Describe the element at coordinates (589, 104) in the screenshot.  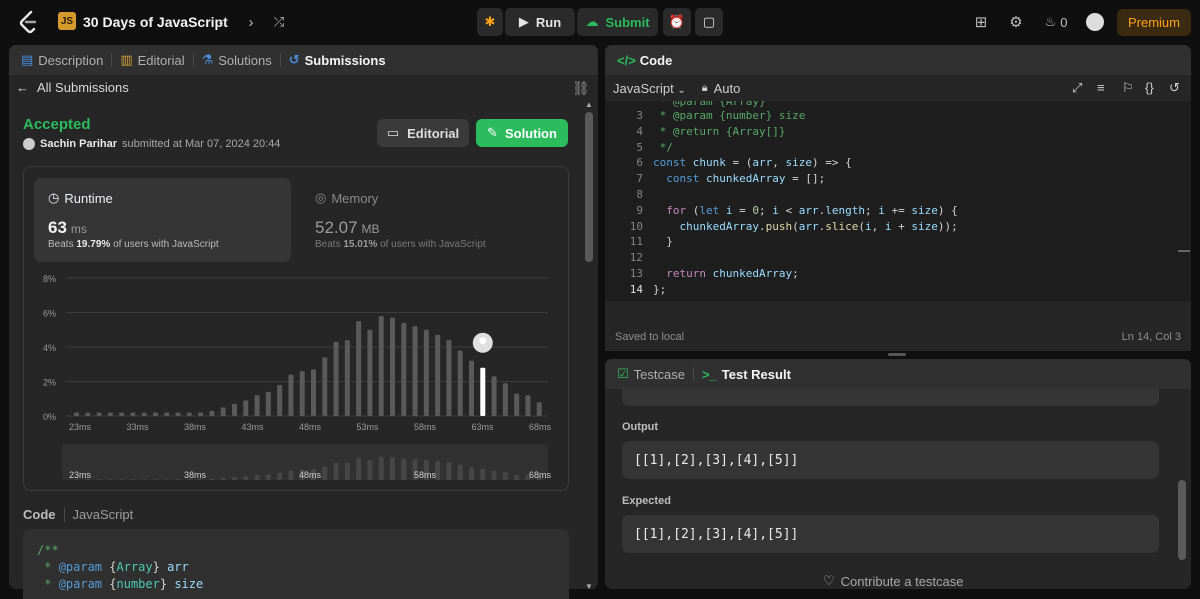
I see `scroll-up-icon: ▲` at that location.